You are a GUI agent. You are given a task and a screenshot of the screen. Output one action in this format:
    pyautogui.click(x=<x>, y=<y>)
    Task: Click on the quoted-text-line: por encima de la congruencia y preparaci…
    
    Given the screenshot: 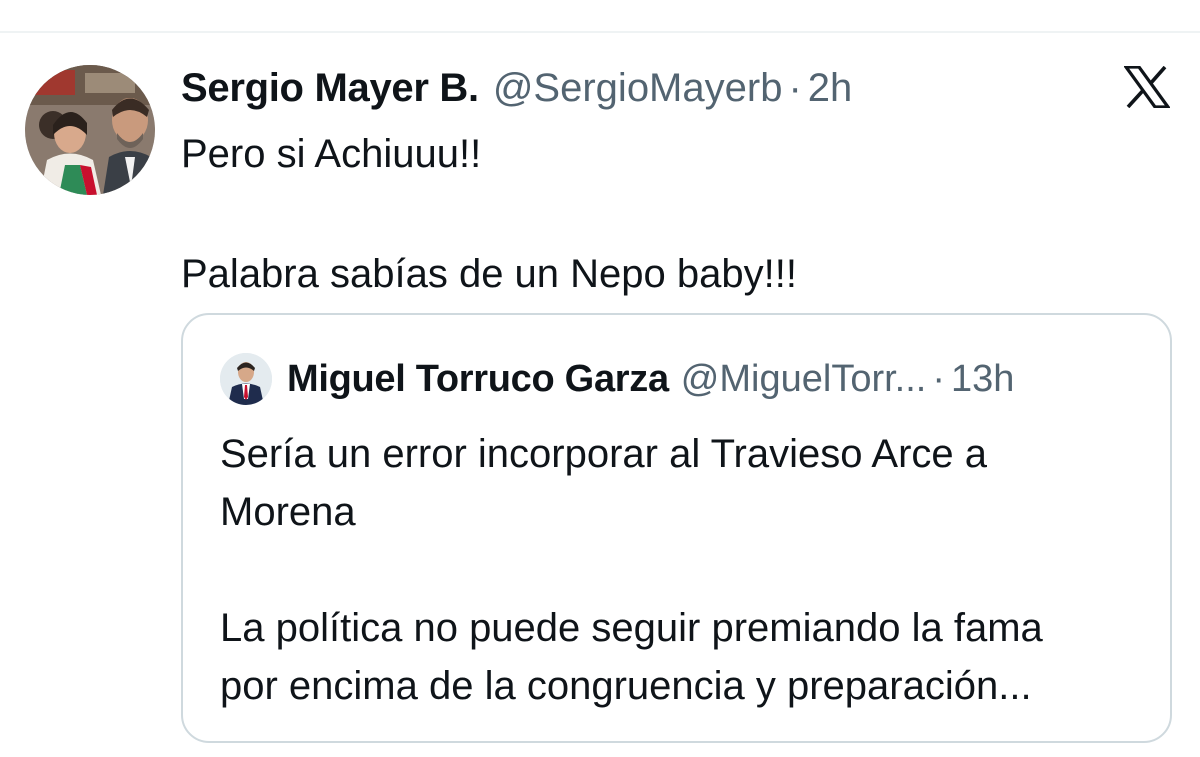 What is the action you would take?
    pyautogui.click(x=626, y=686)
    